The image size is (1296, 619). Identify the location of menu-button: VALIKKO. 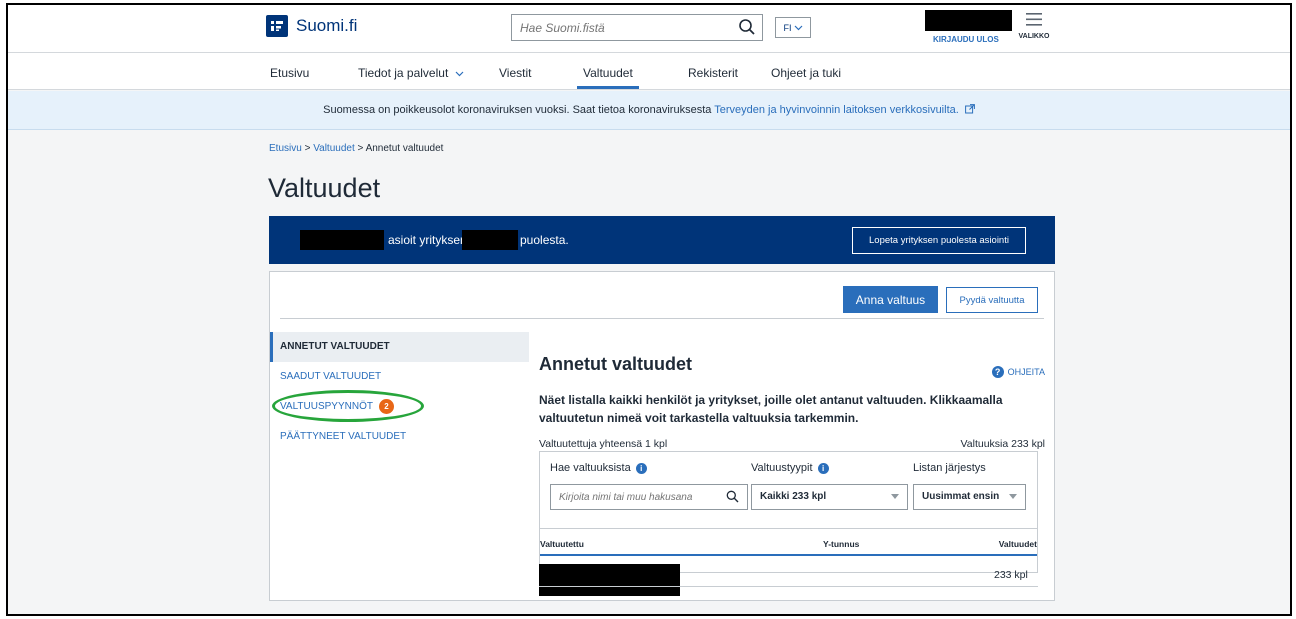
(1034, 26).